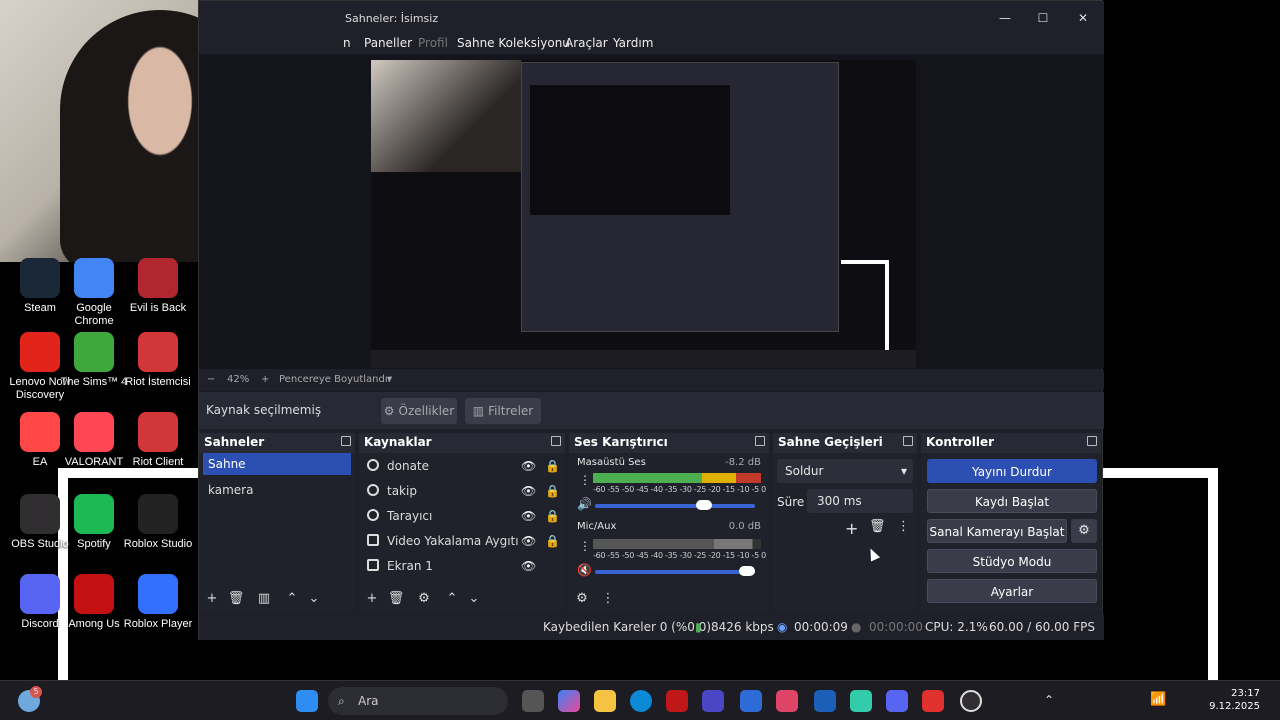 The height and width of the screenshot is (720, 1280). What do you see at coordinates (211, 379) in the screenshot?
I see `zoom-out-button: −` at bounding box center [211, 379].